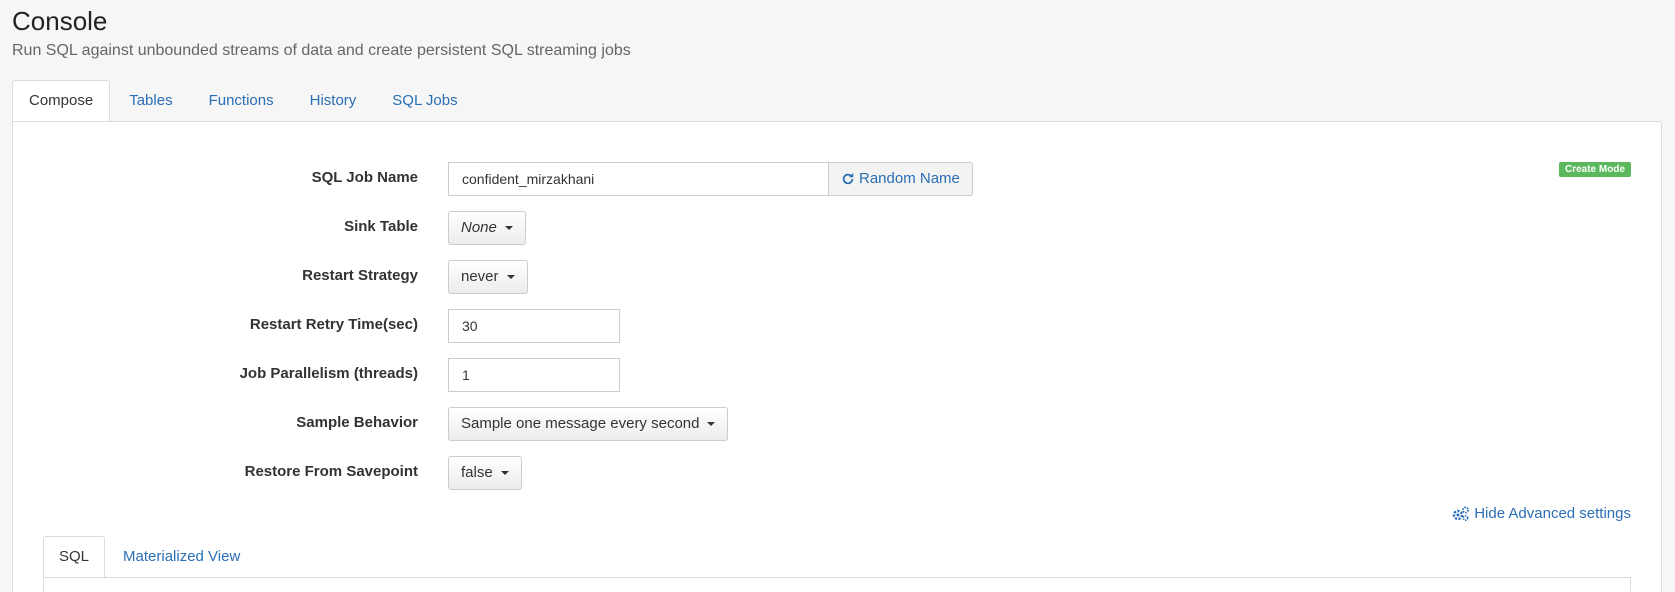  Describe the element at coordinates (477, 472) in the screenshot. I see `restore-savepoint-value: false` at that location.